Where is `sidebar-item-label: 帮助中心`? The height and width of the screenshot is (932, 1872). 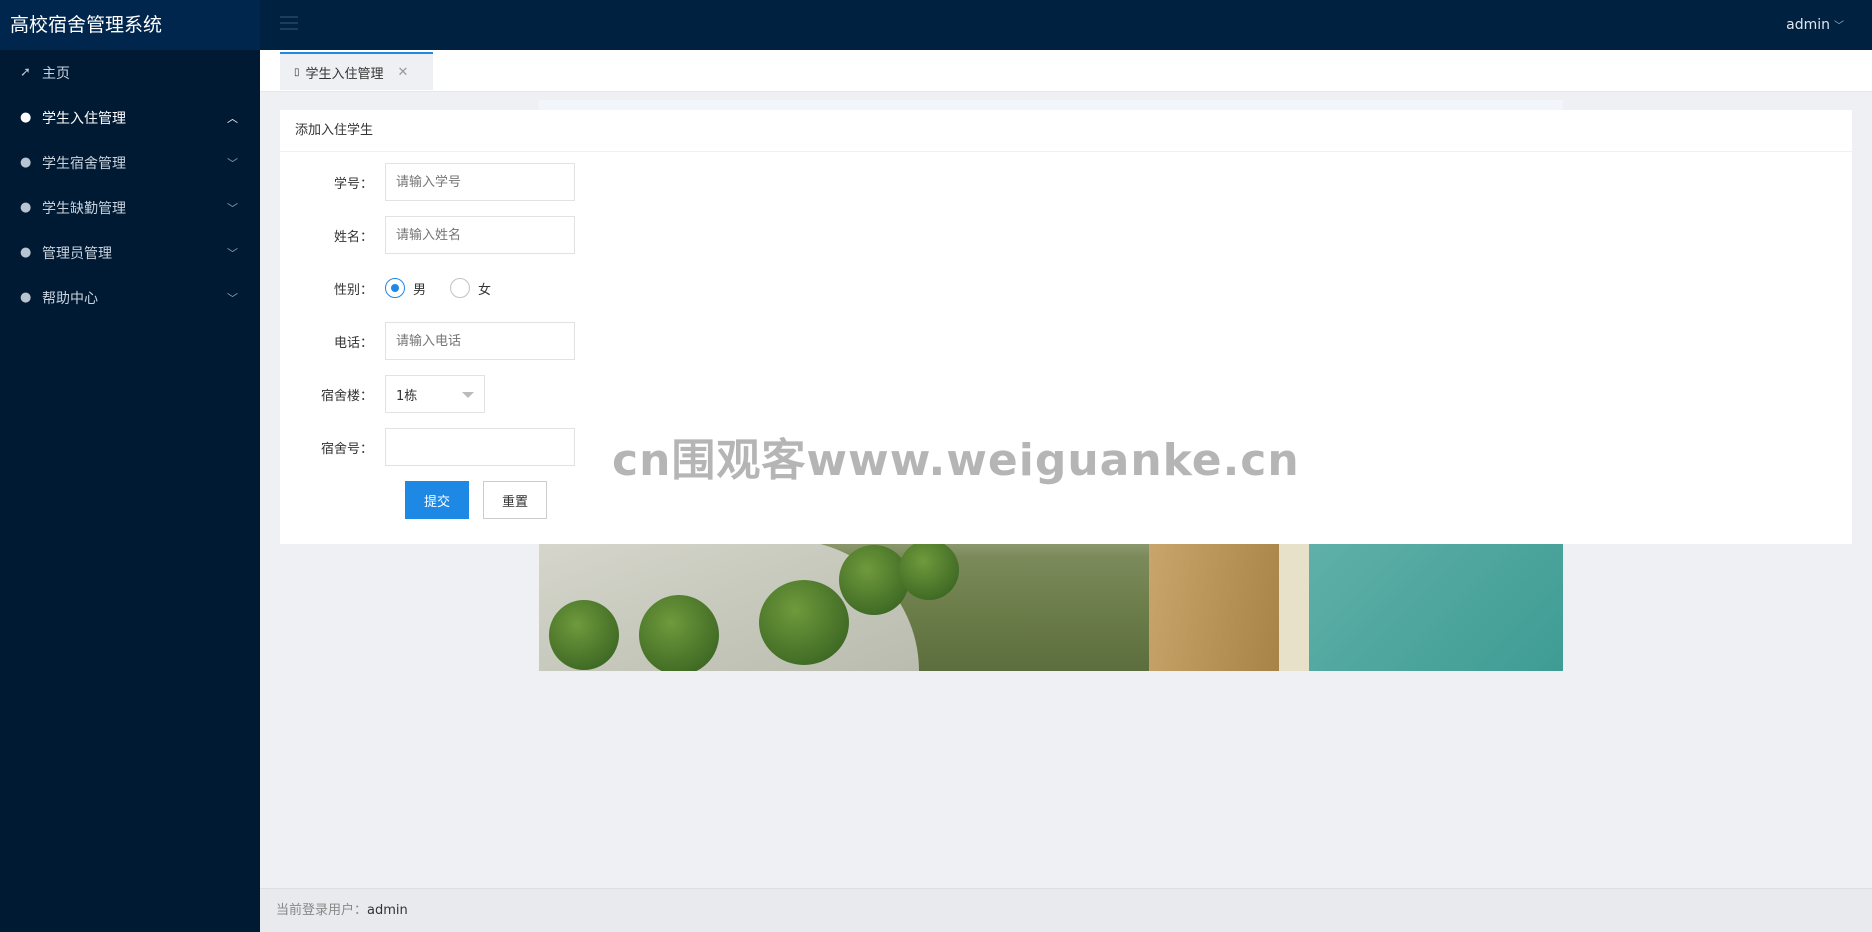 sidebar-item-label: 帮助中心 is located at coordinates (70, 298).